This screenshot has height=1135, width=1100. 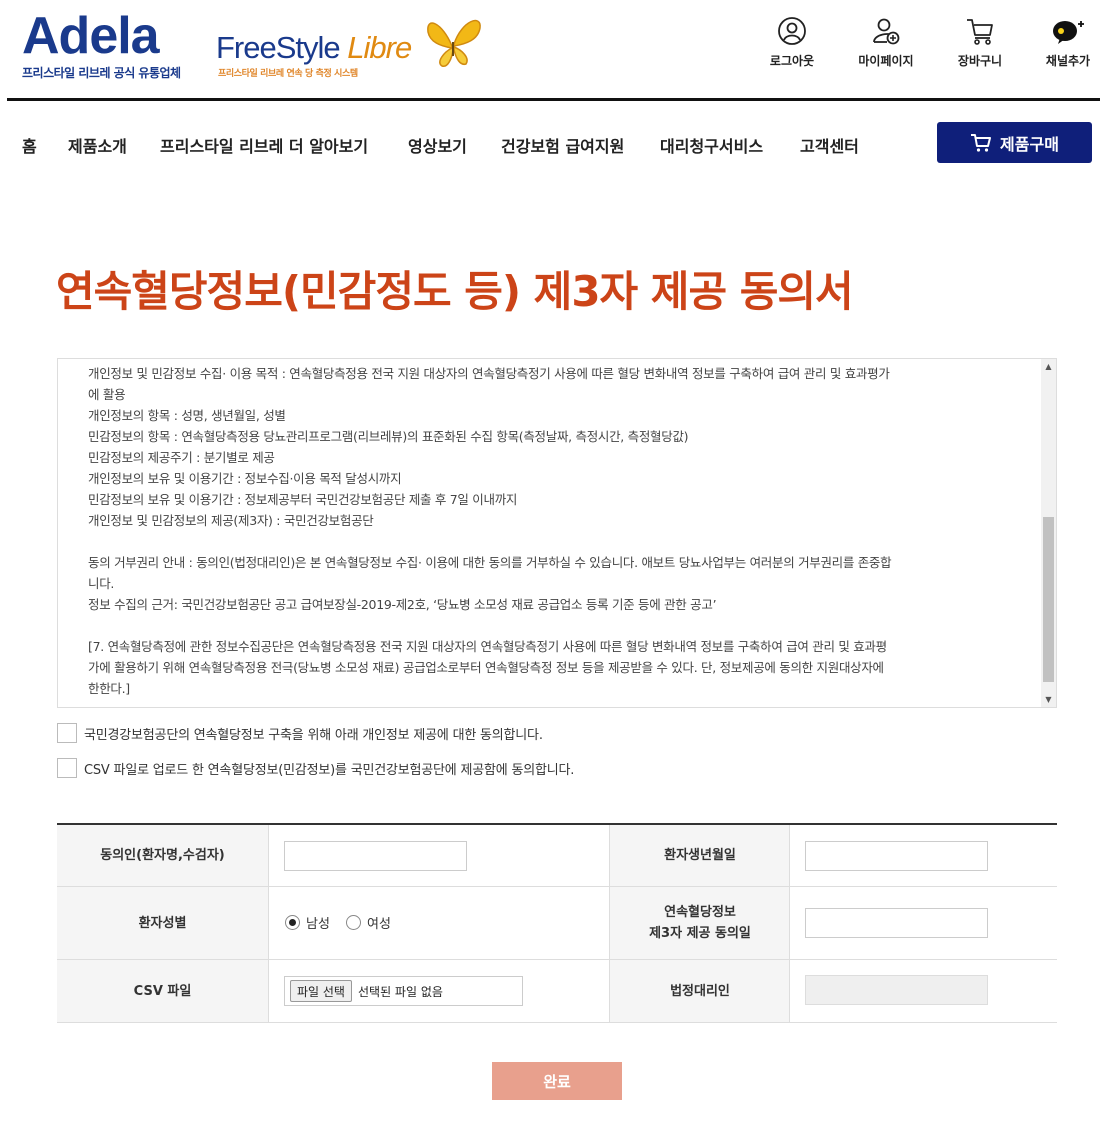 I want to click on mypage-label: 마이페이지, so click(x=886, y=61).